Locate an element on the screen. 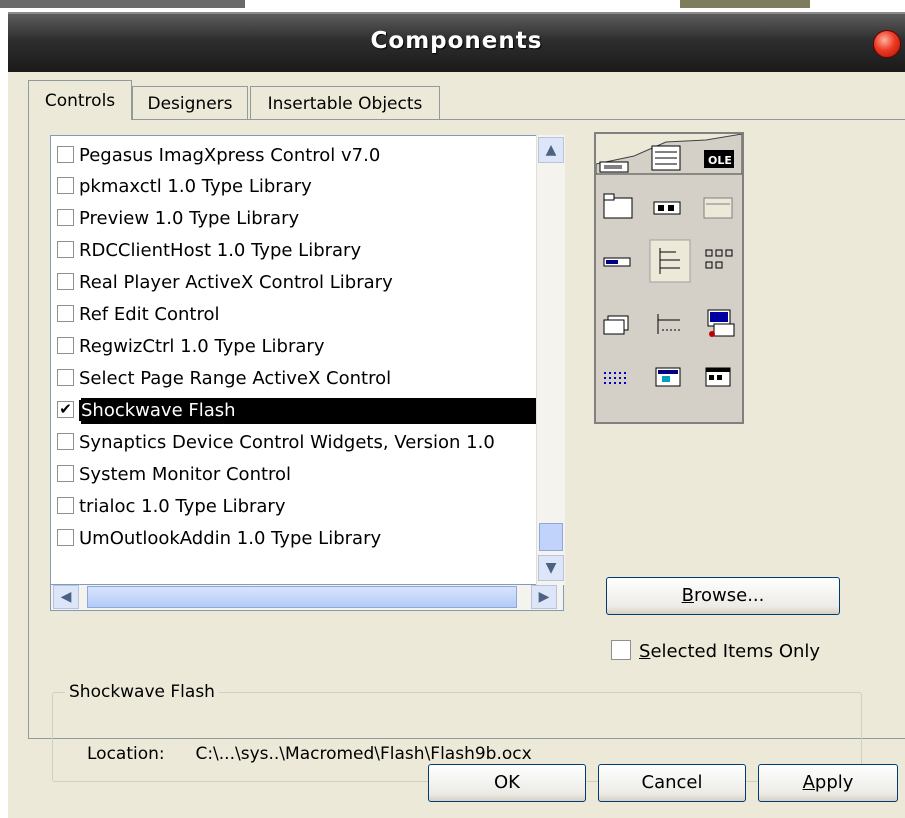  apply-button-label: pply is located at coordinates (834, 782).